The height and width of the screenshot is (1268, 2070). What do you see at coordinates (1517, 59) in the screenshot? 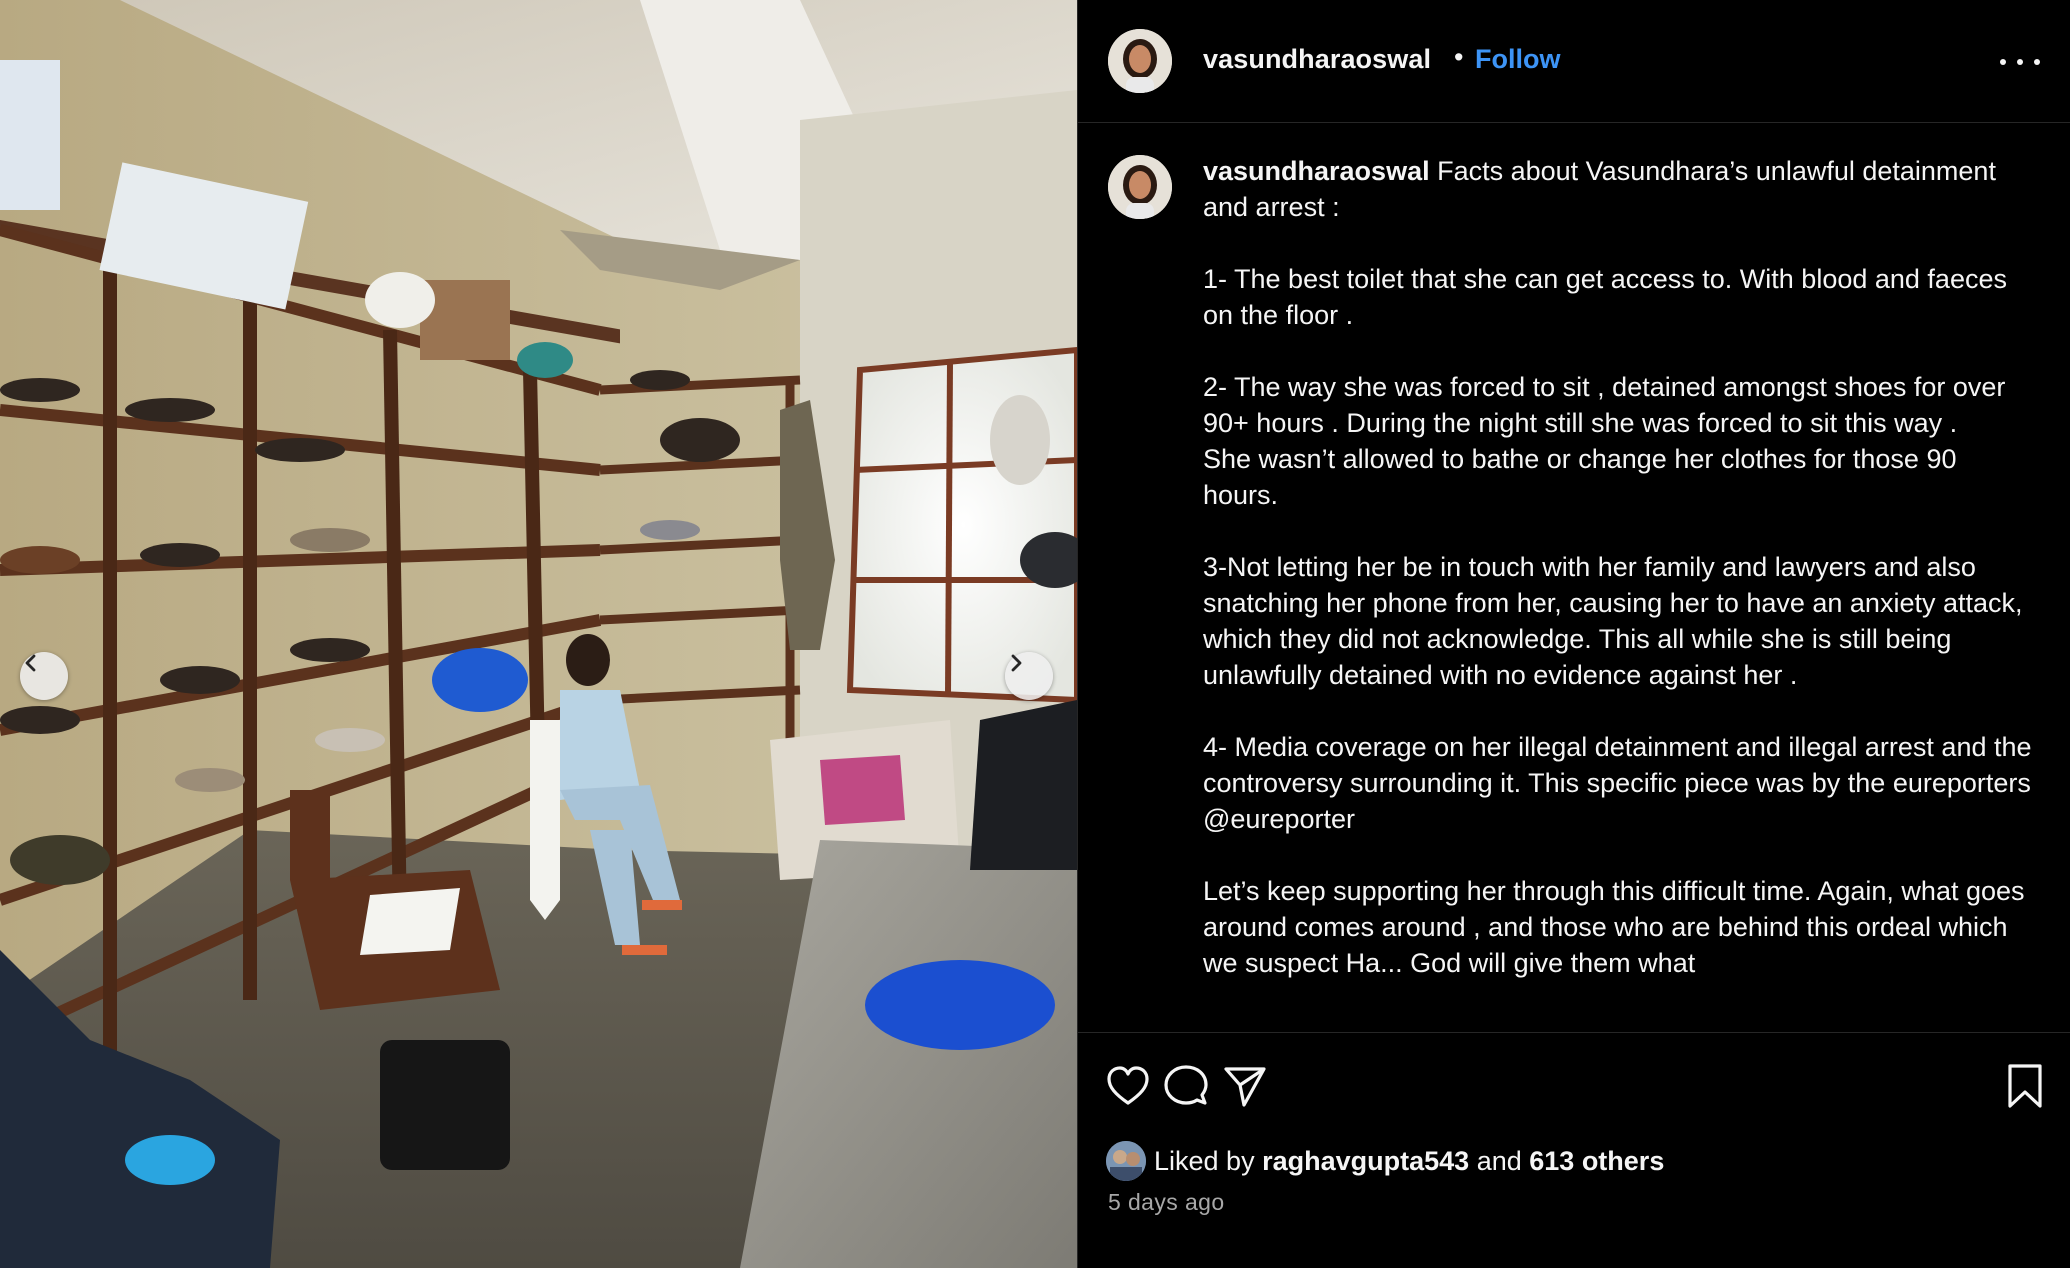
I see `follow-button: Follow` at bounding box center [1517, 59].